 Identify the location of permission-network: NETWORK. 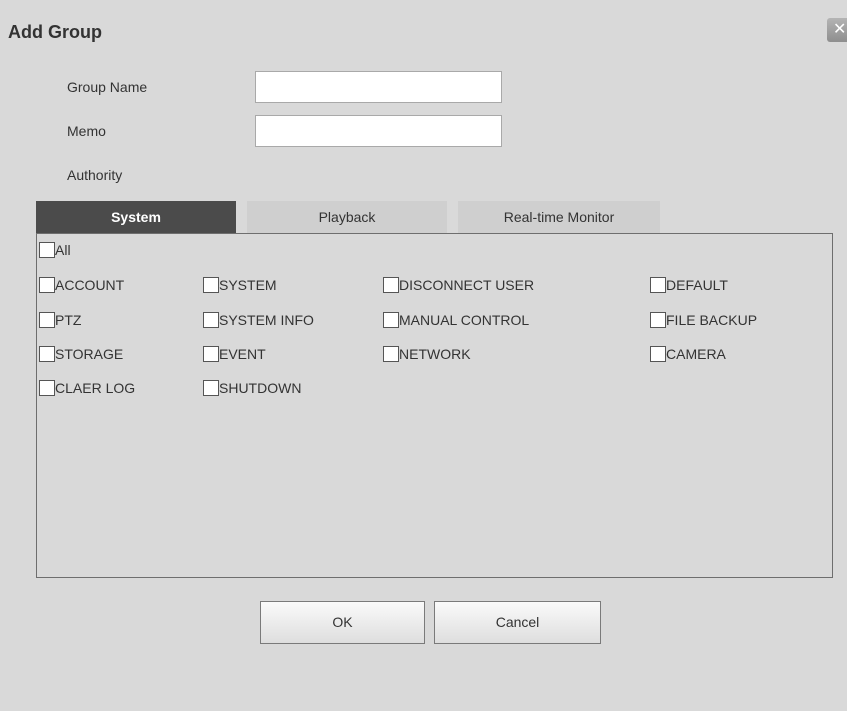
(427, 354).